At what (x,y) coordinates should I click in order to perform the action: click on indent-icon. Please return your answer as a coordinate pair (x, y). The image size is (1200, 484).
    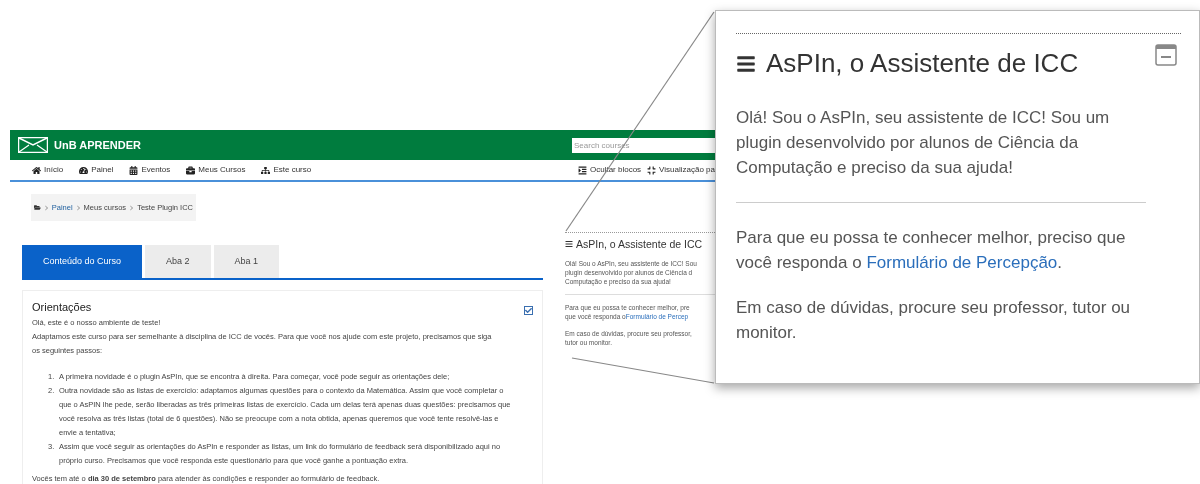
    Looking at the image, I should click on (582, 170).